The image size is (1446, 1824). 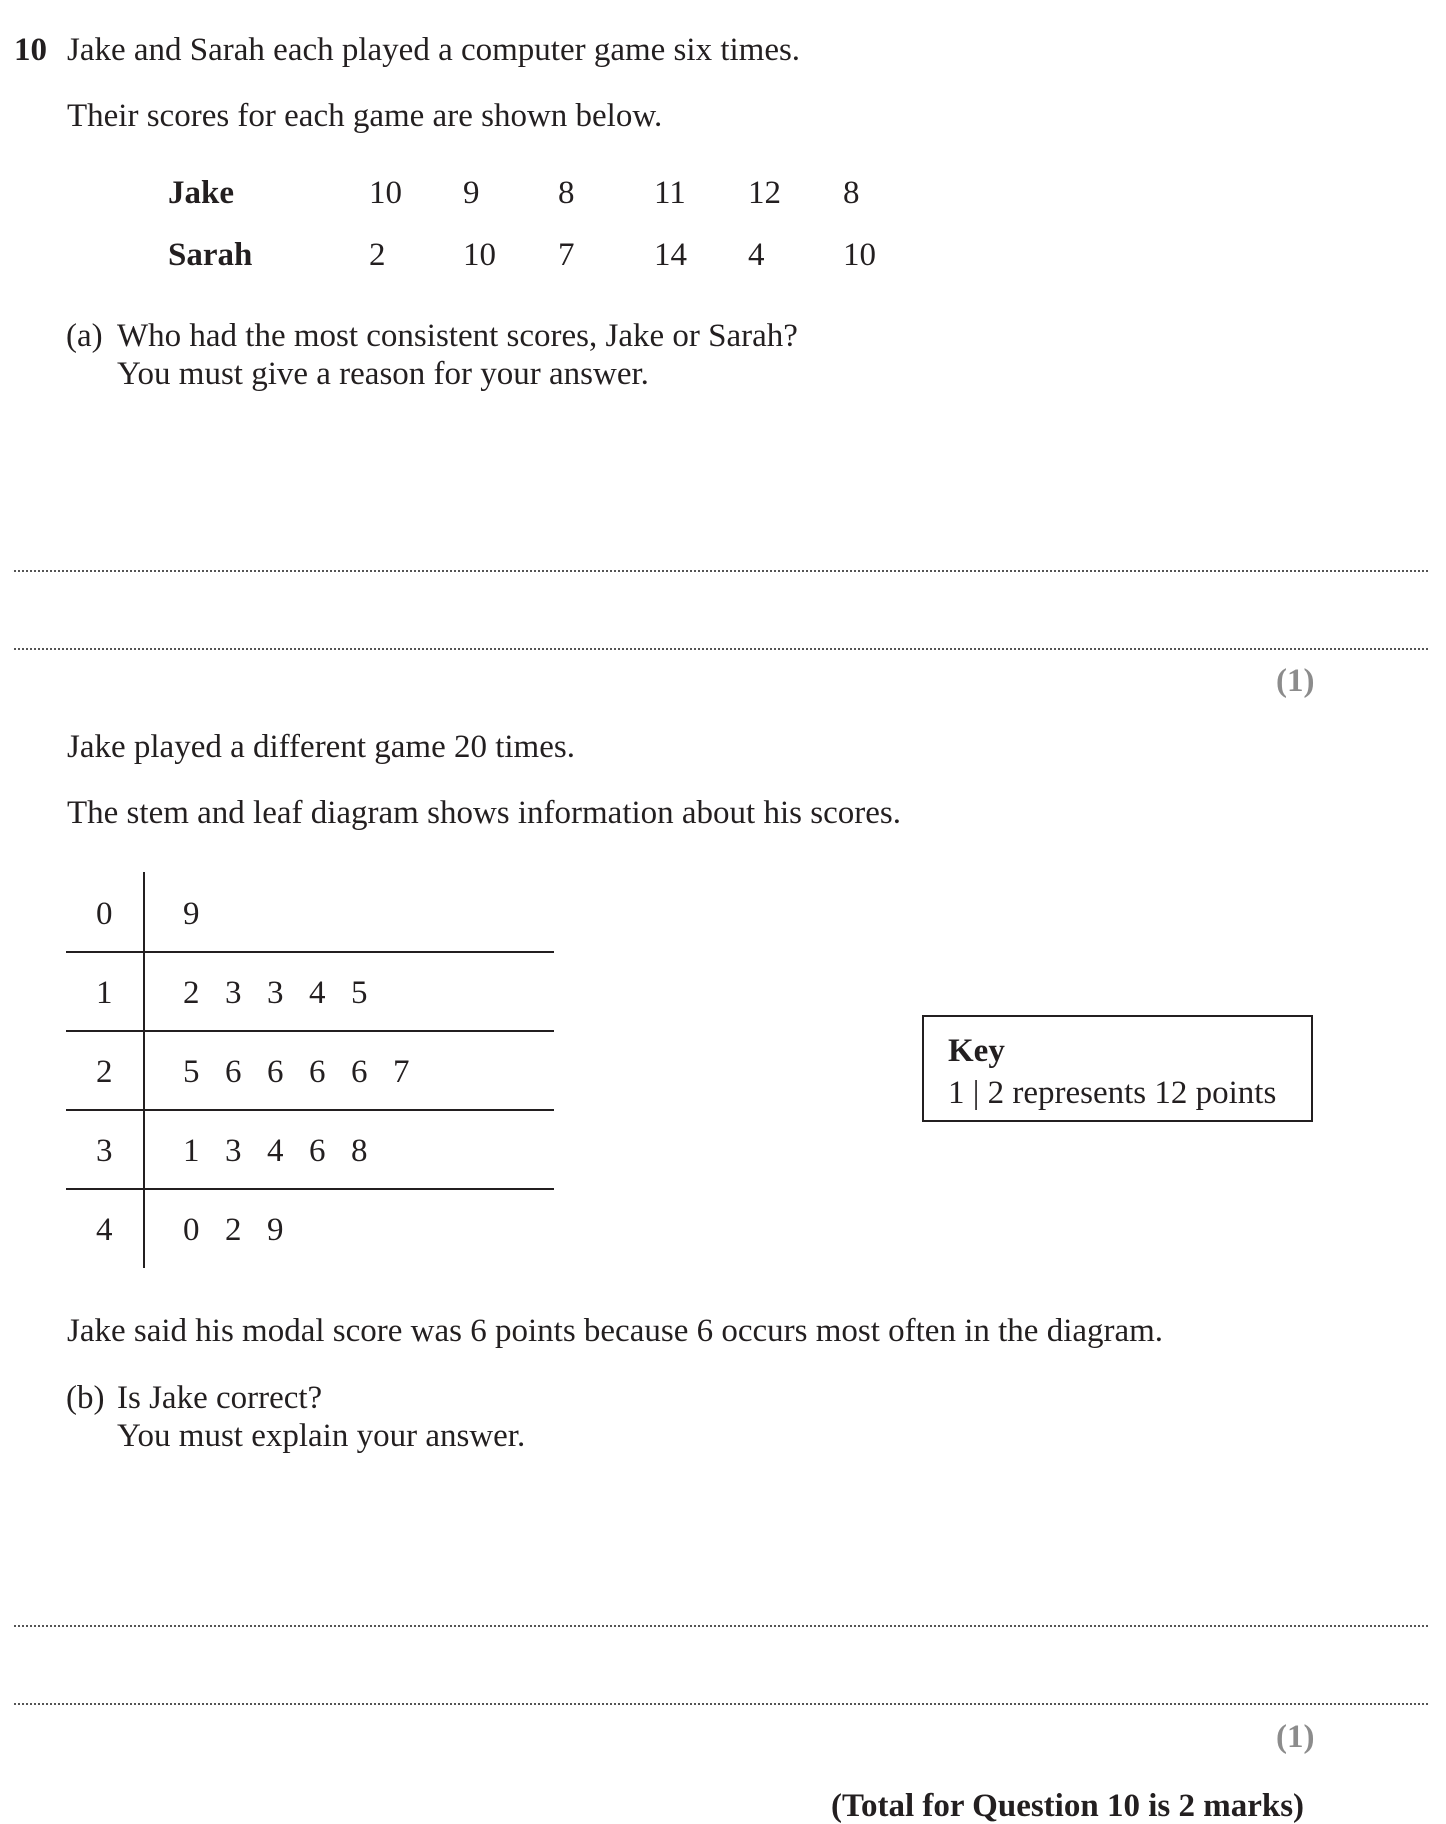 What do you see at coordinates (321, 1436) in the screenshot?
I see `part-b-instruction: You must explain your answer.` at bounding box center [321, 1436].